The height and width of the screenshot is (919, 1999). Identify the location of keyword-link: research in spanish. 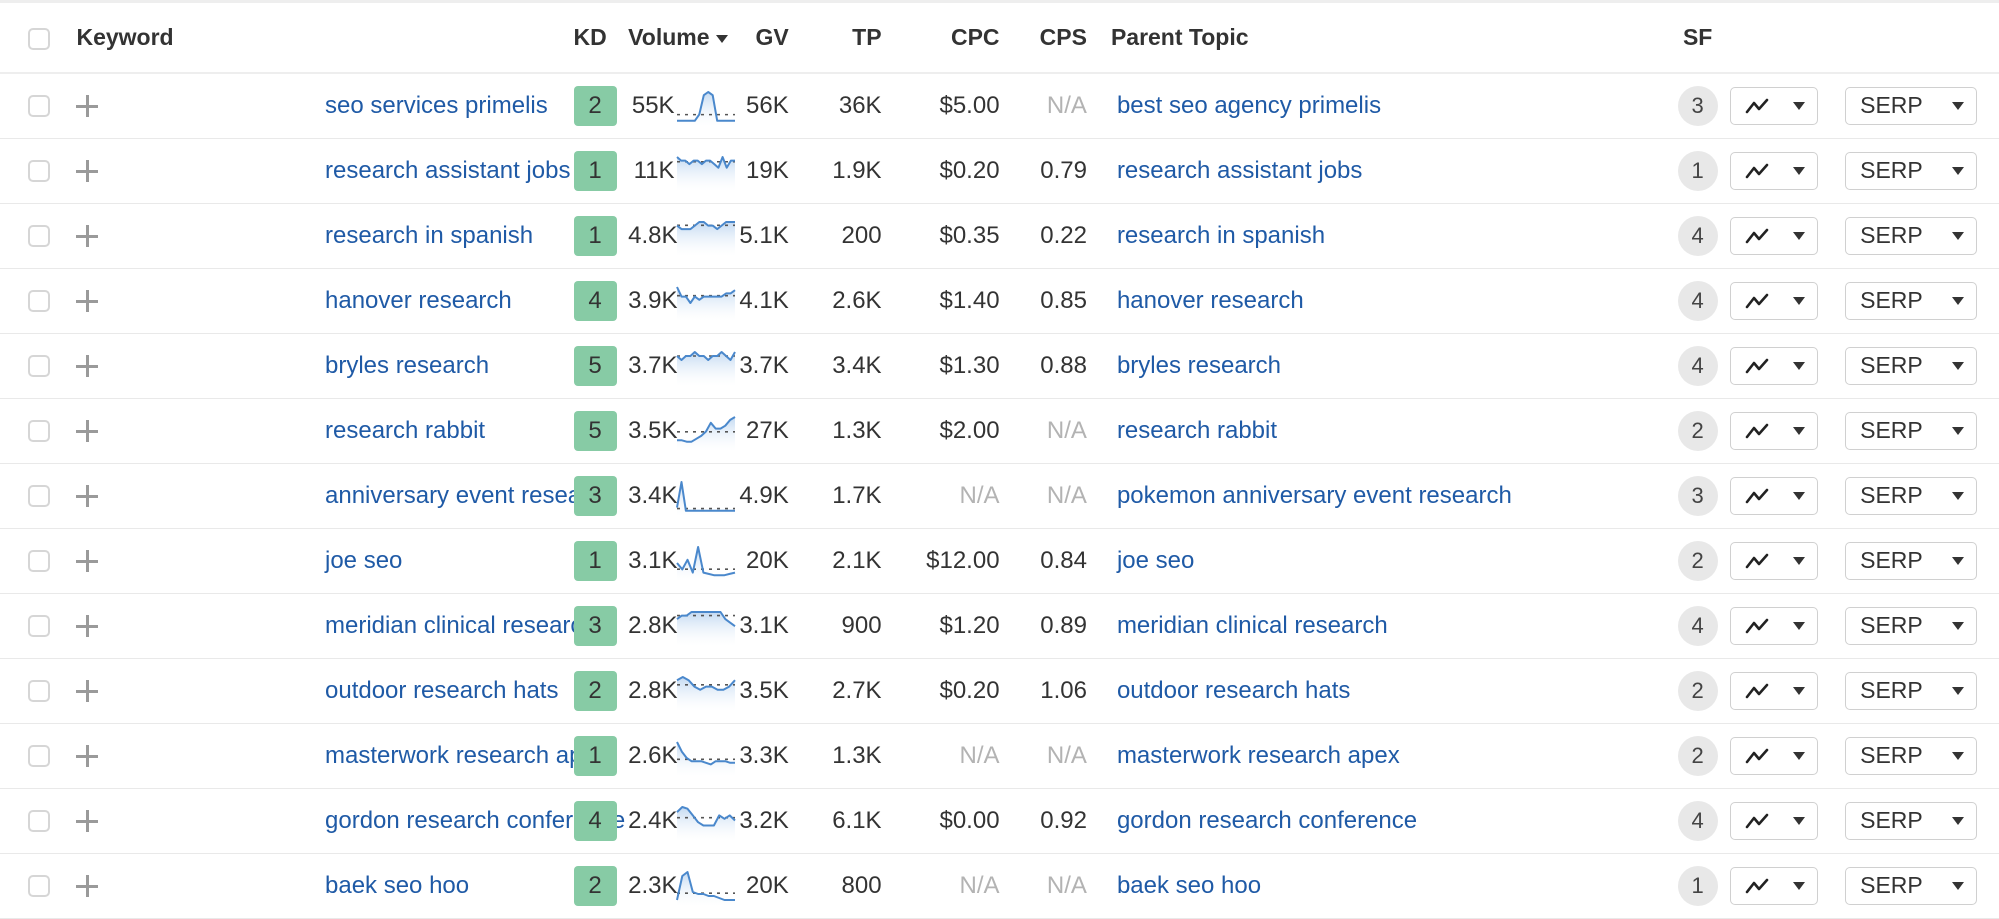
(429, 235).